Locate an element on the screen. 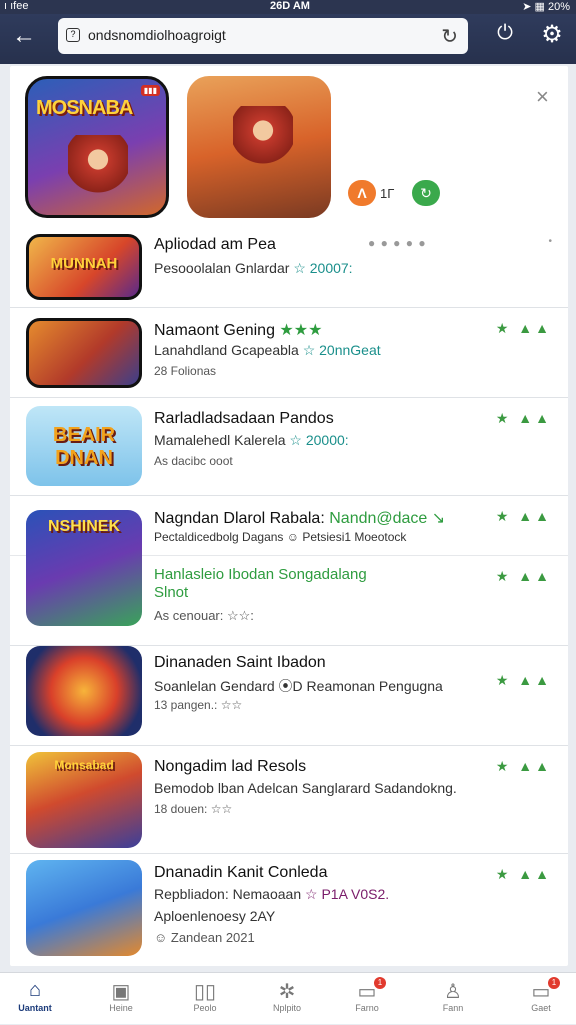  nav-label: Nplpito is located at coordinates (286, 1008).